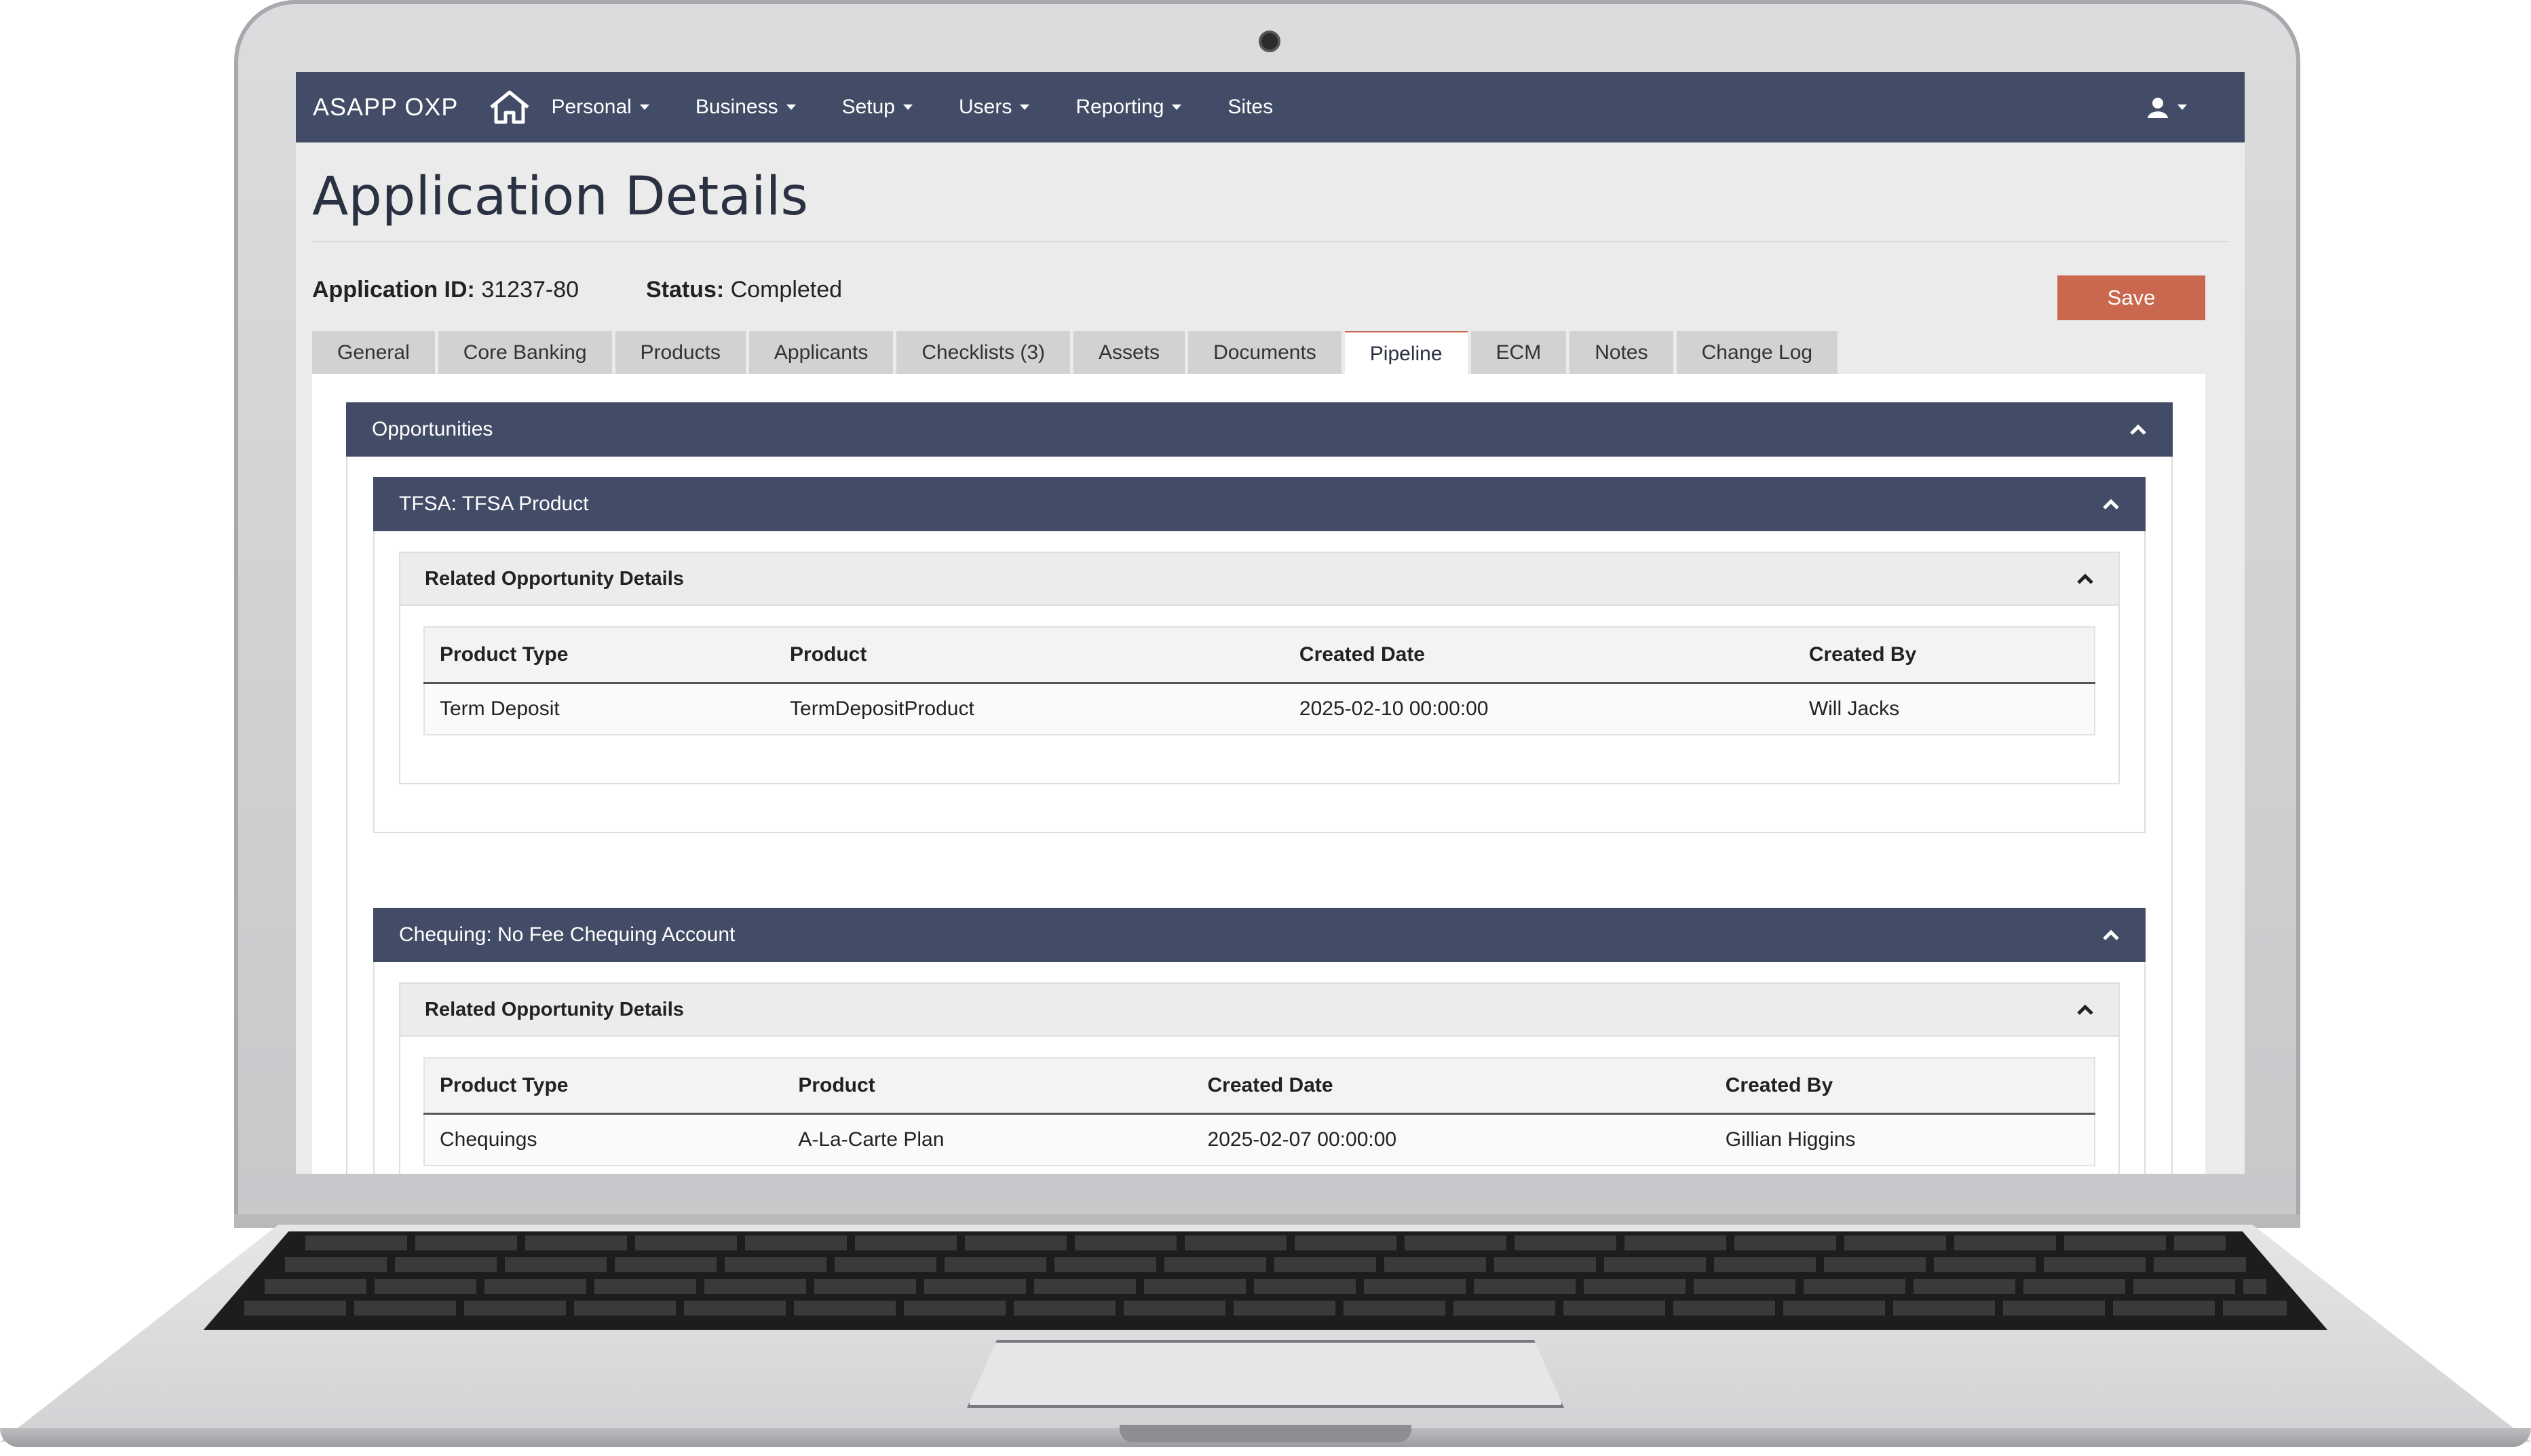  Describe the element at coordinates (1519, 353) in the screenshot. I see `tab-ecm: ECM` at that location.